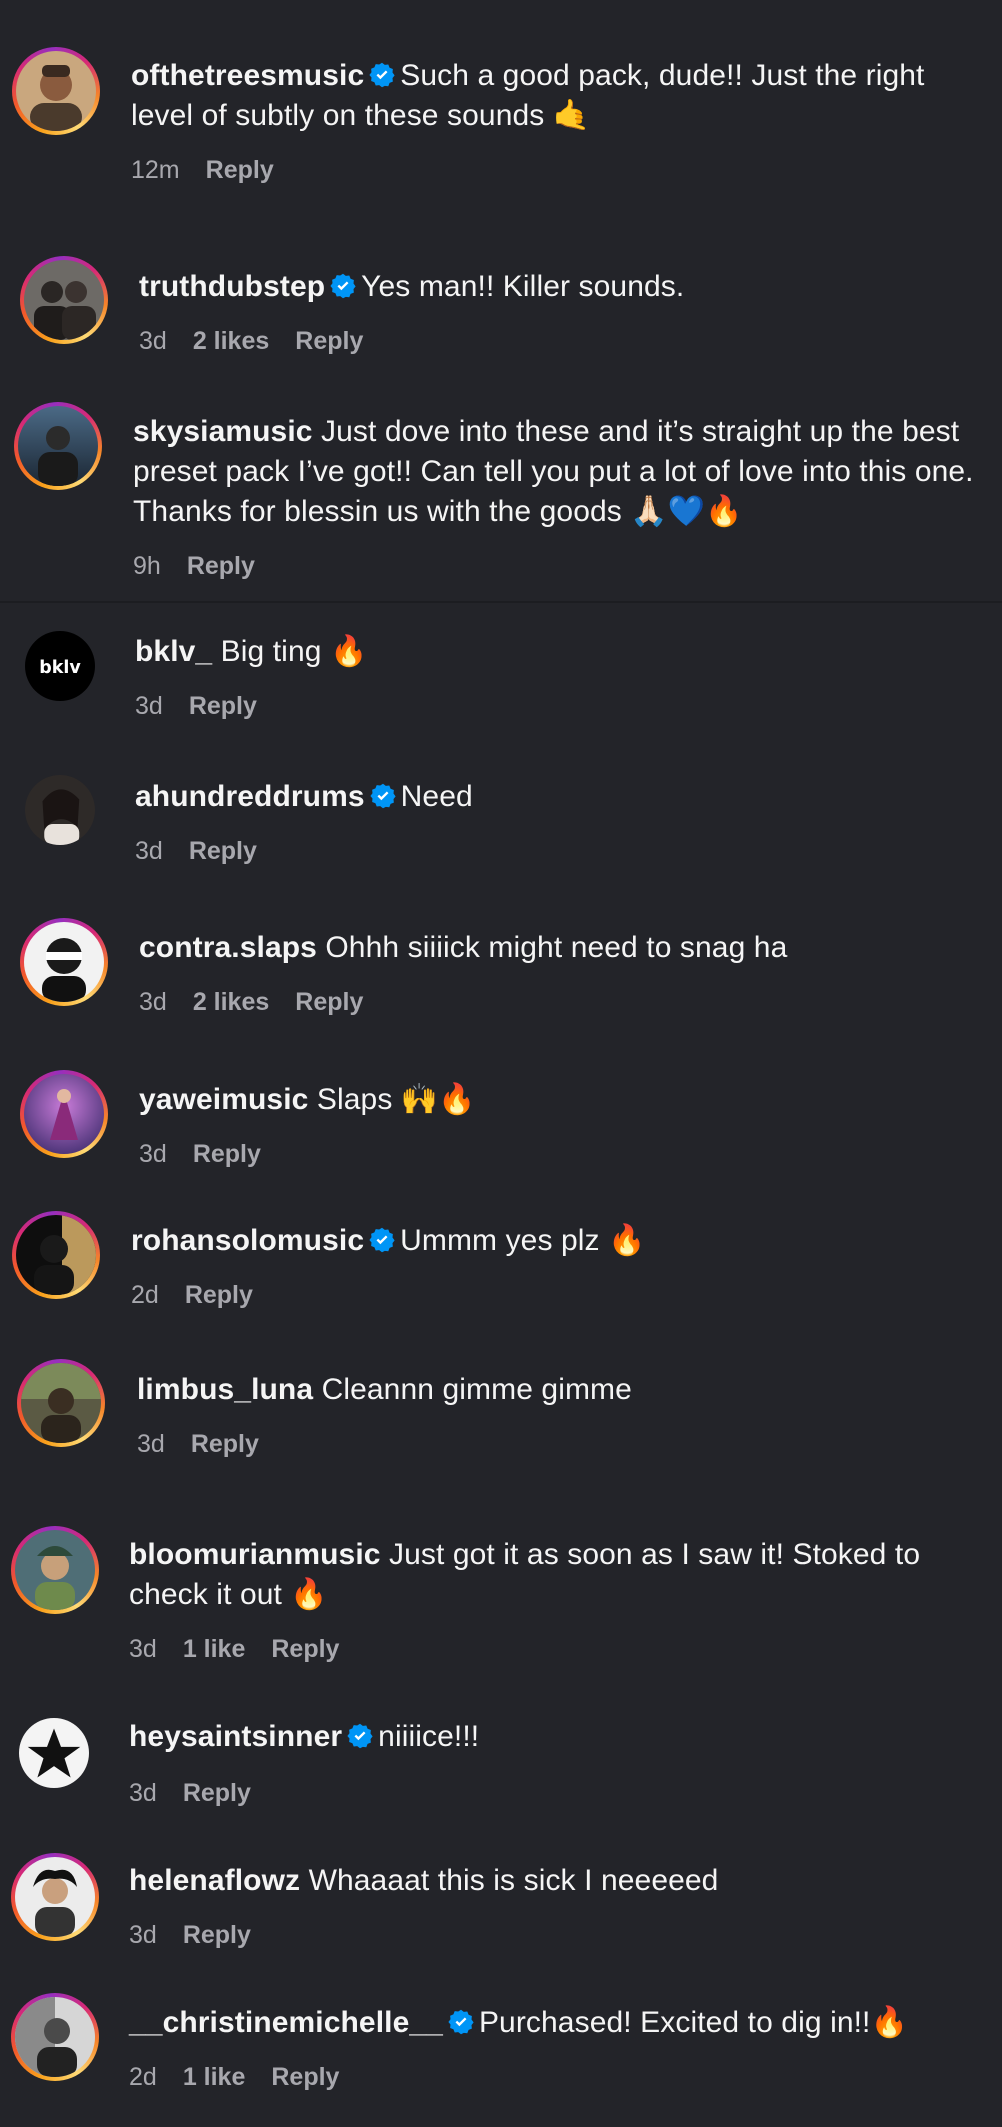  I want to click on comment-body: Slaps 🙌🔥, so click(396, 1099).